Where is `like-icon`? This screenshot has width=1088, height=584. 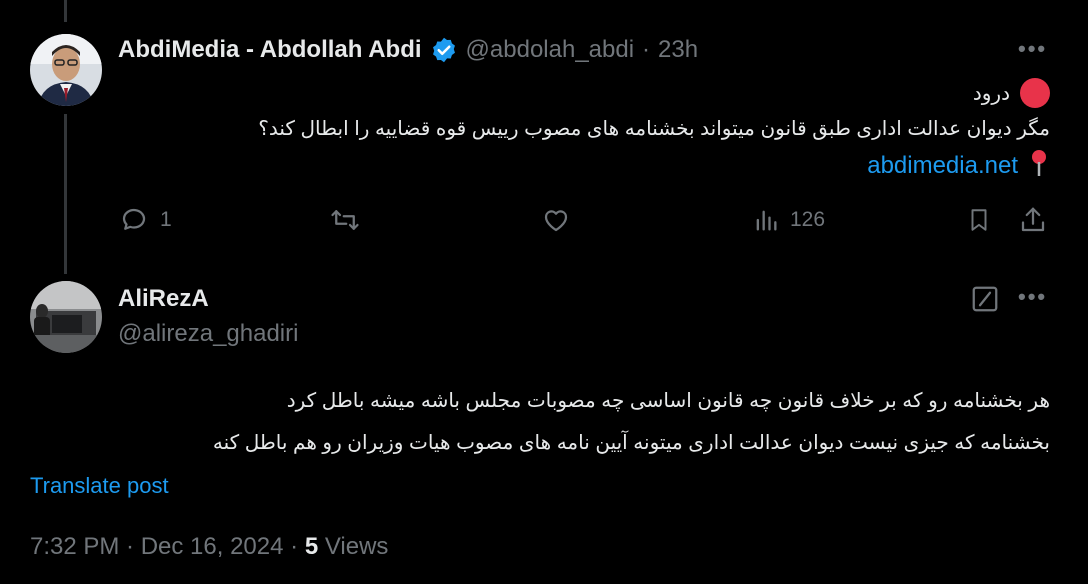 like-icon is located at coordinates (556, 220).